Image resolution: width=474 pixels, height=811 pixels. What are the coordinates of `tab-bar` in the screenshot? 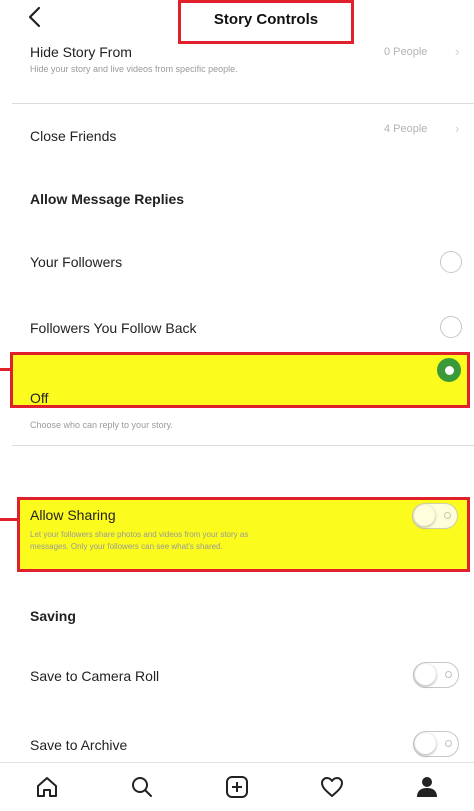 It's located at (237, 786).